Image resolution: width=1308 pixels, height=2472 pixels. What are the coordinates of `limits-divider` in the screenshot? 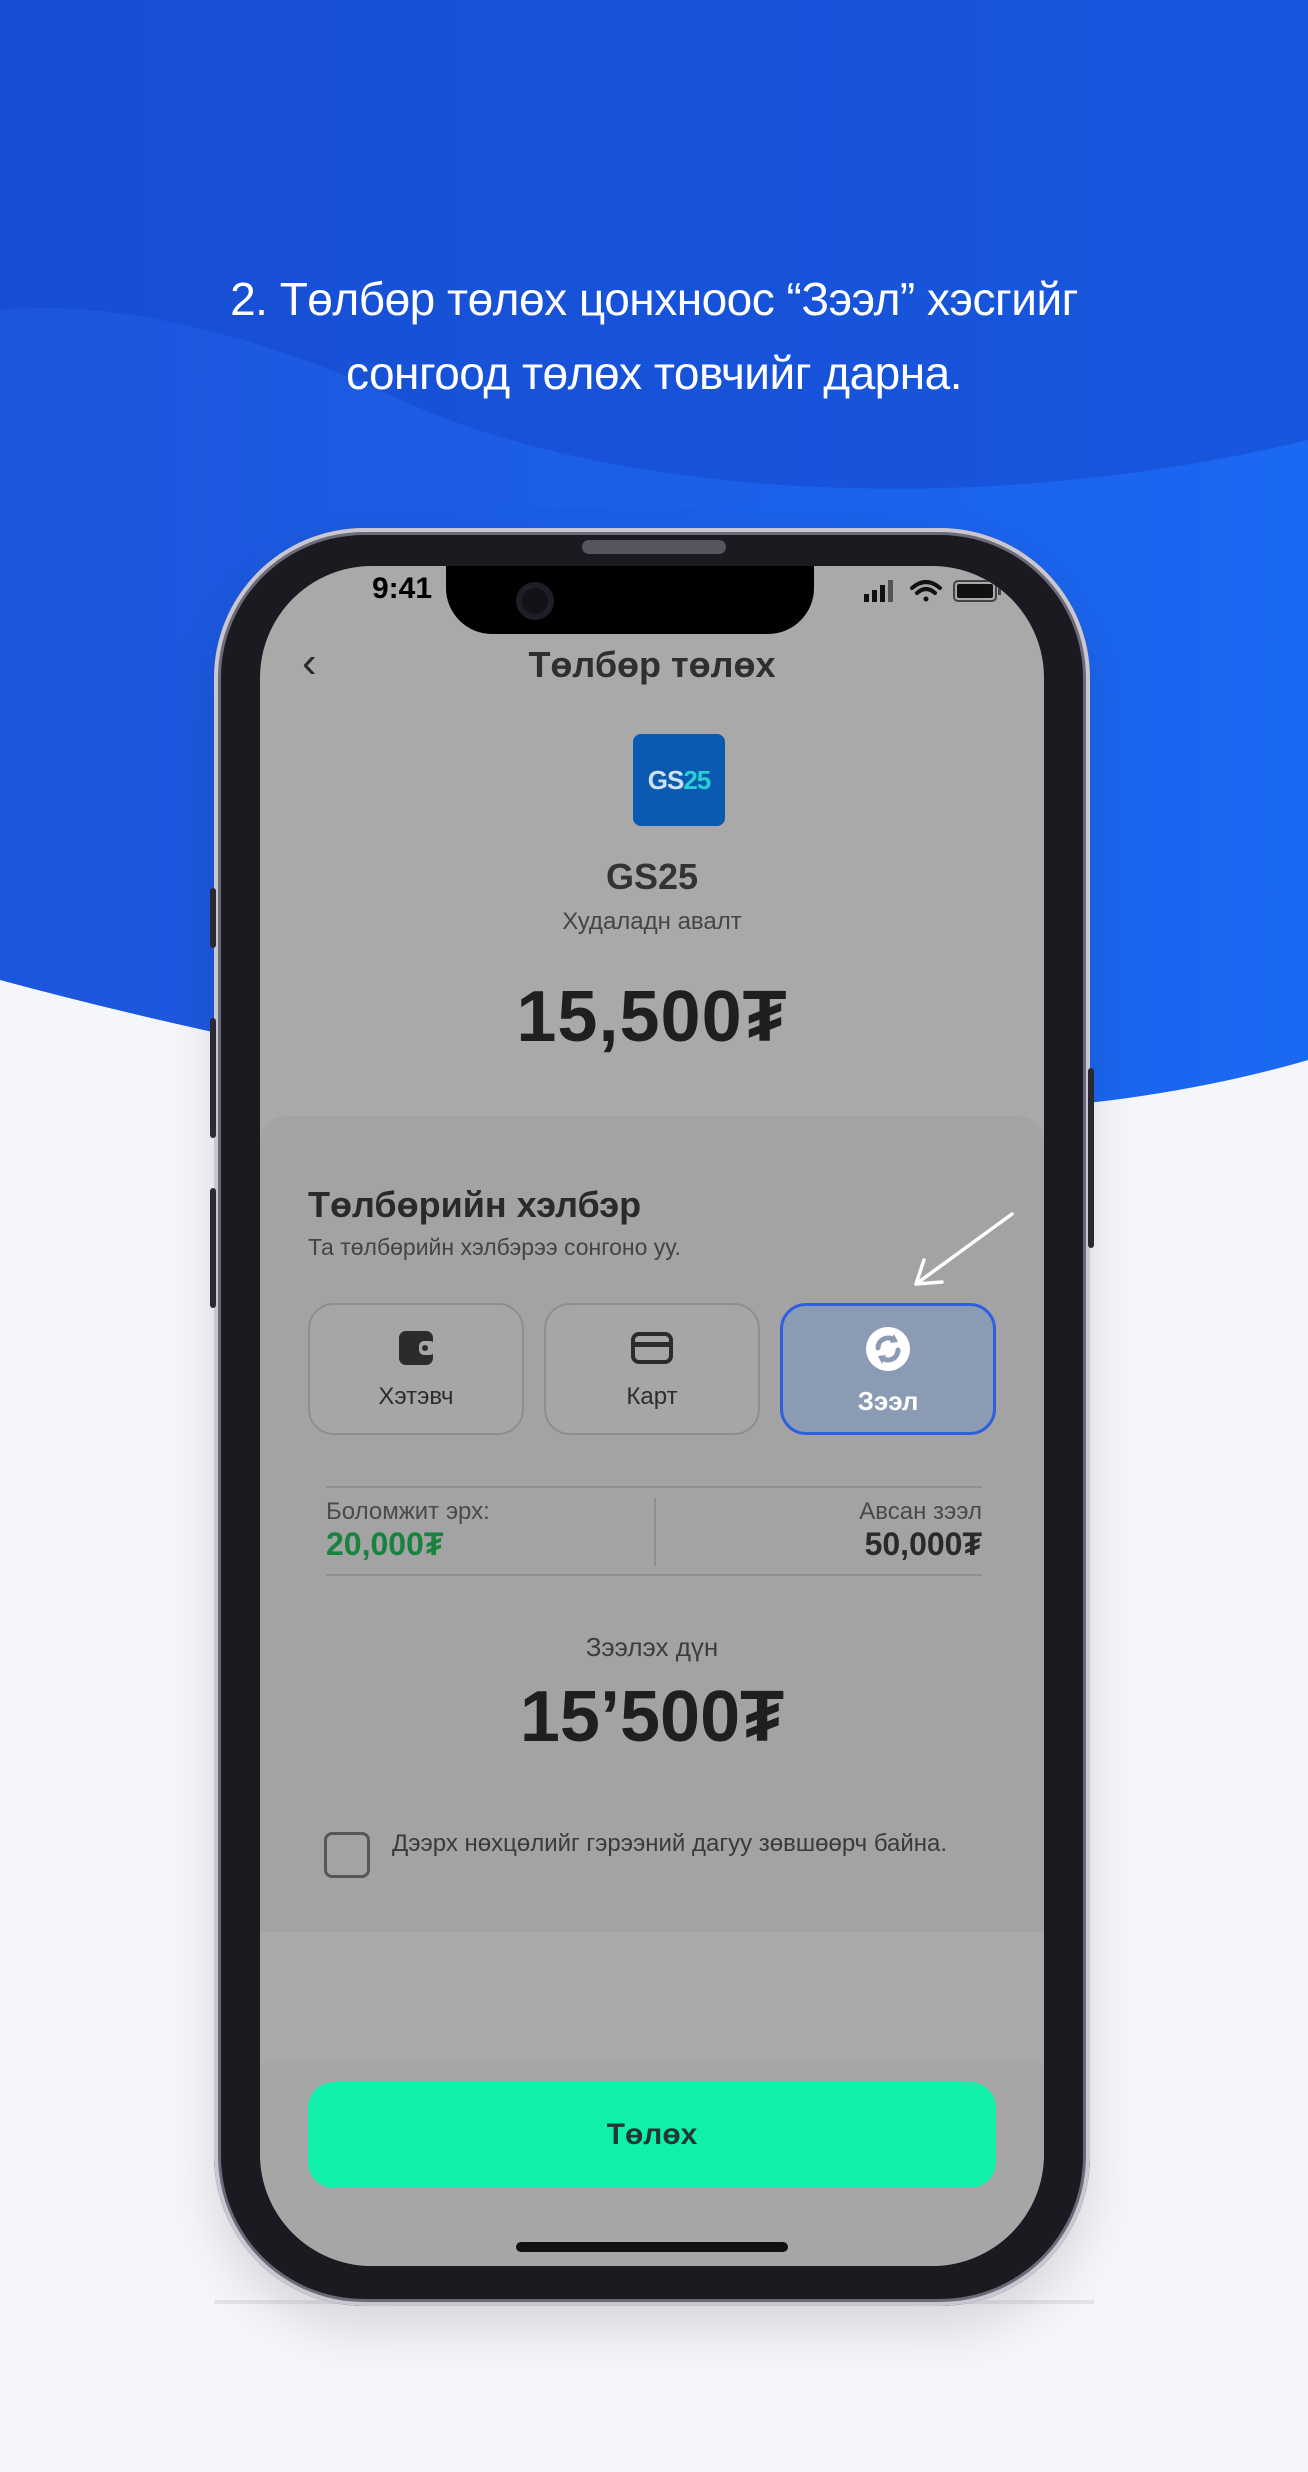 It's located at (655, 1532).